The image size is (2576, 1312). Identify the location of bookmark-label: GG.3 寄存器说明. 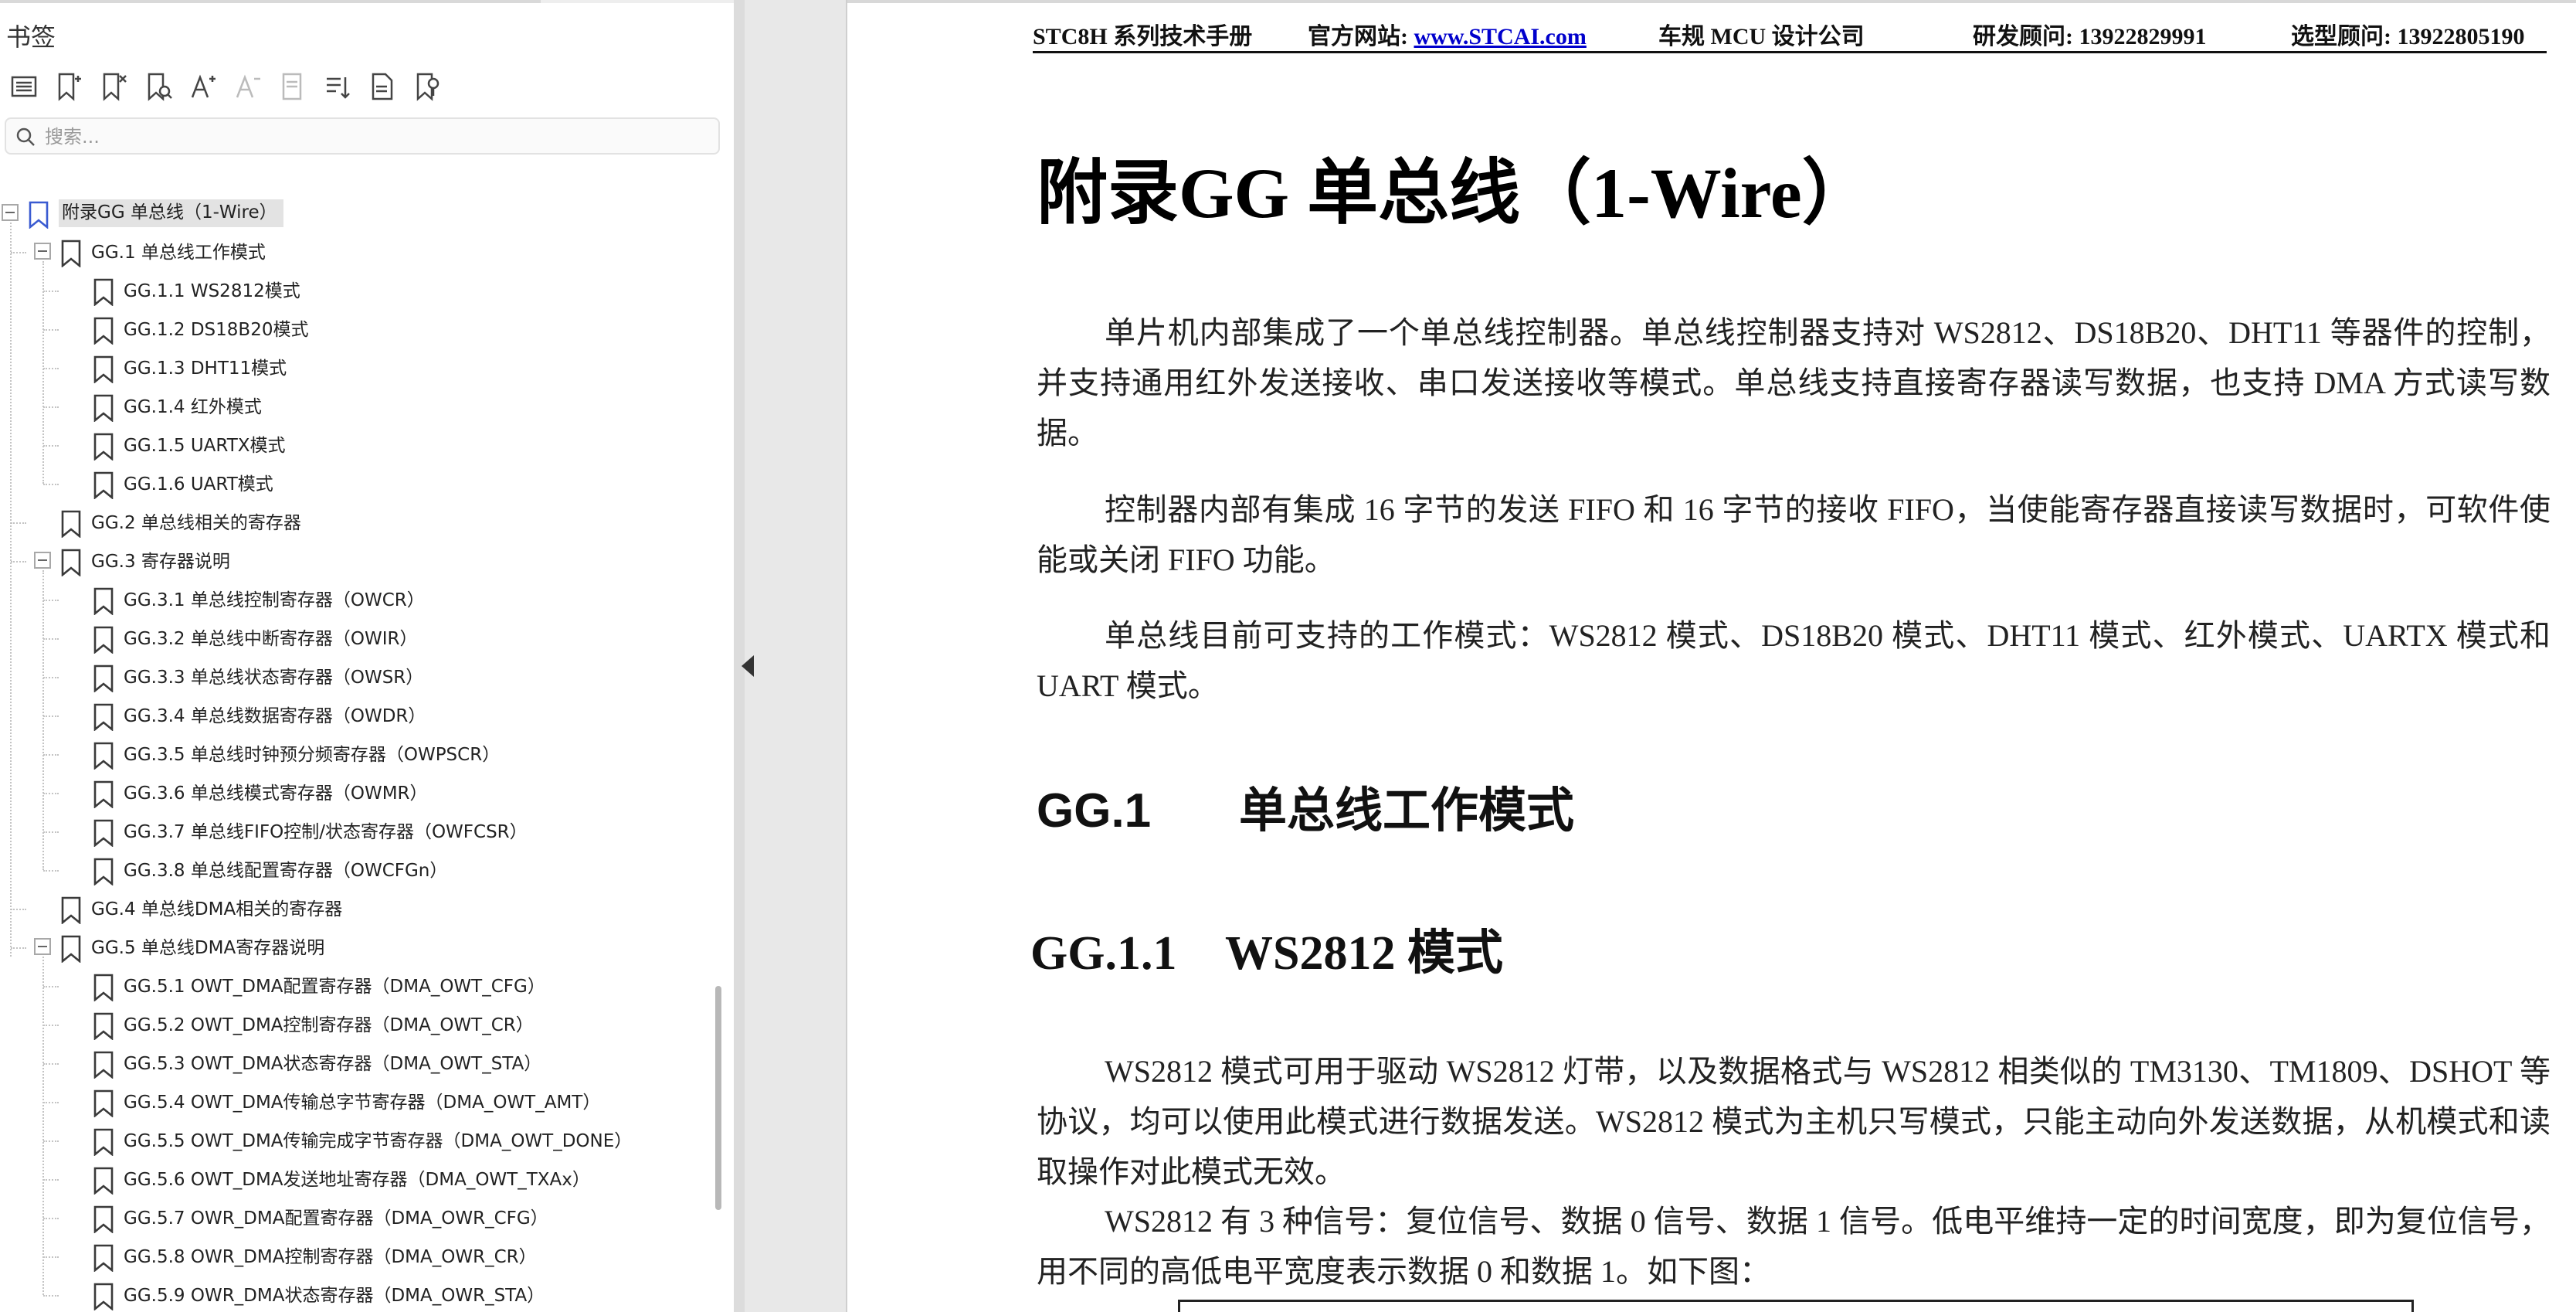
(160, 562).